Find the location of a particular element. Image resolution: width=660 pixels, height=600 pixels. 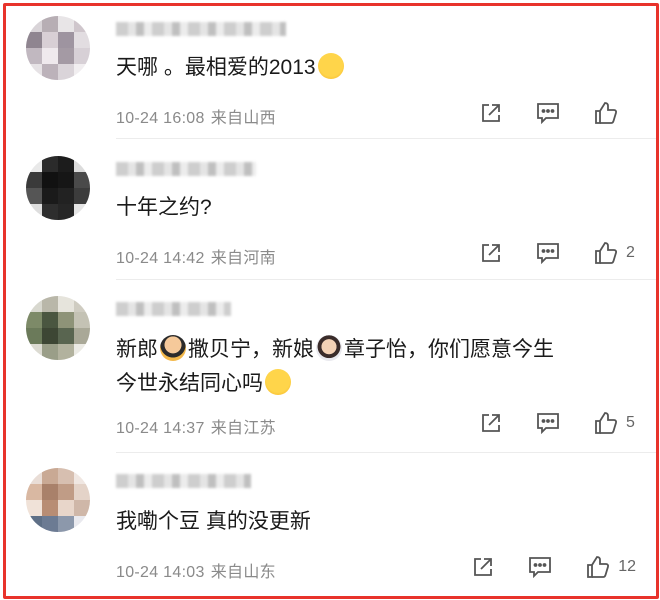

like-count: 12 is located at coordinates (627, 566).